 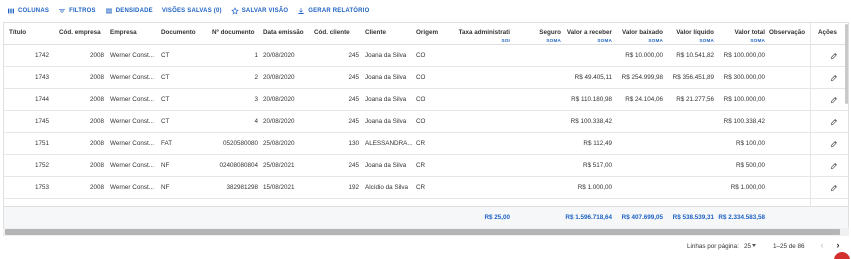 What do you see at coordinates (301, 11) in the screenshot?
I see `download-icon` at bounding box center [301, 11].